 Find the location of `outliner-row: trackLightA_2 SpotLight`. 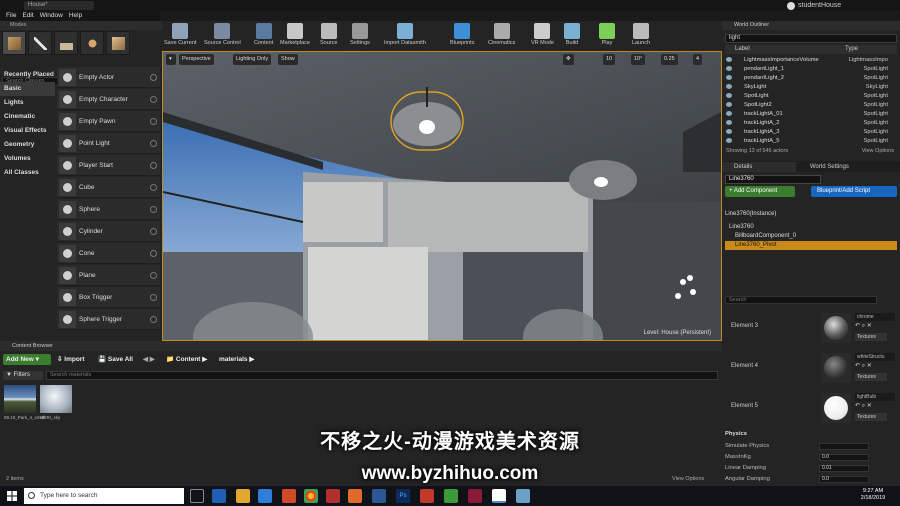

outliner-row: trackLightA_2 SpotLight is located at coordinates (807, 123).